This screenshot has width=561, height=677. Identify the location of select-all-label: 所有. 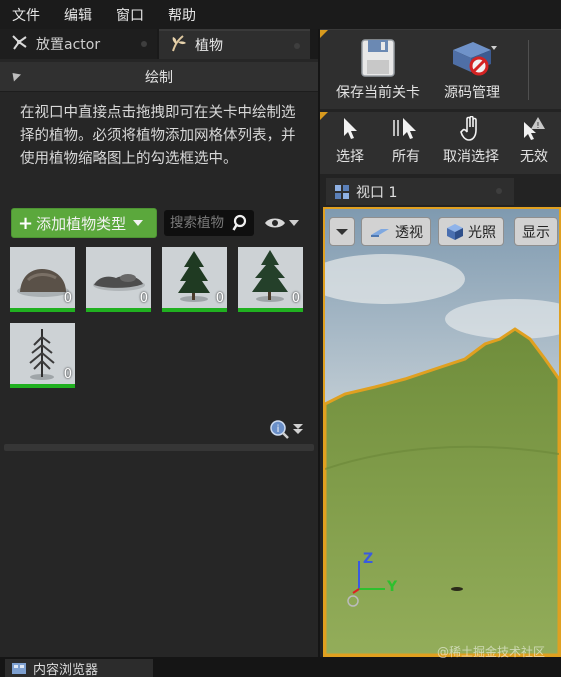
(406, 157).